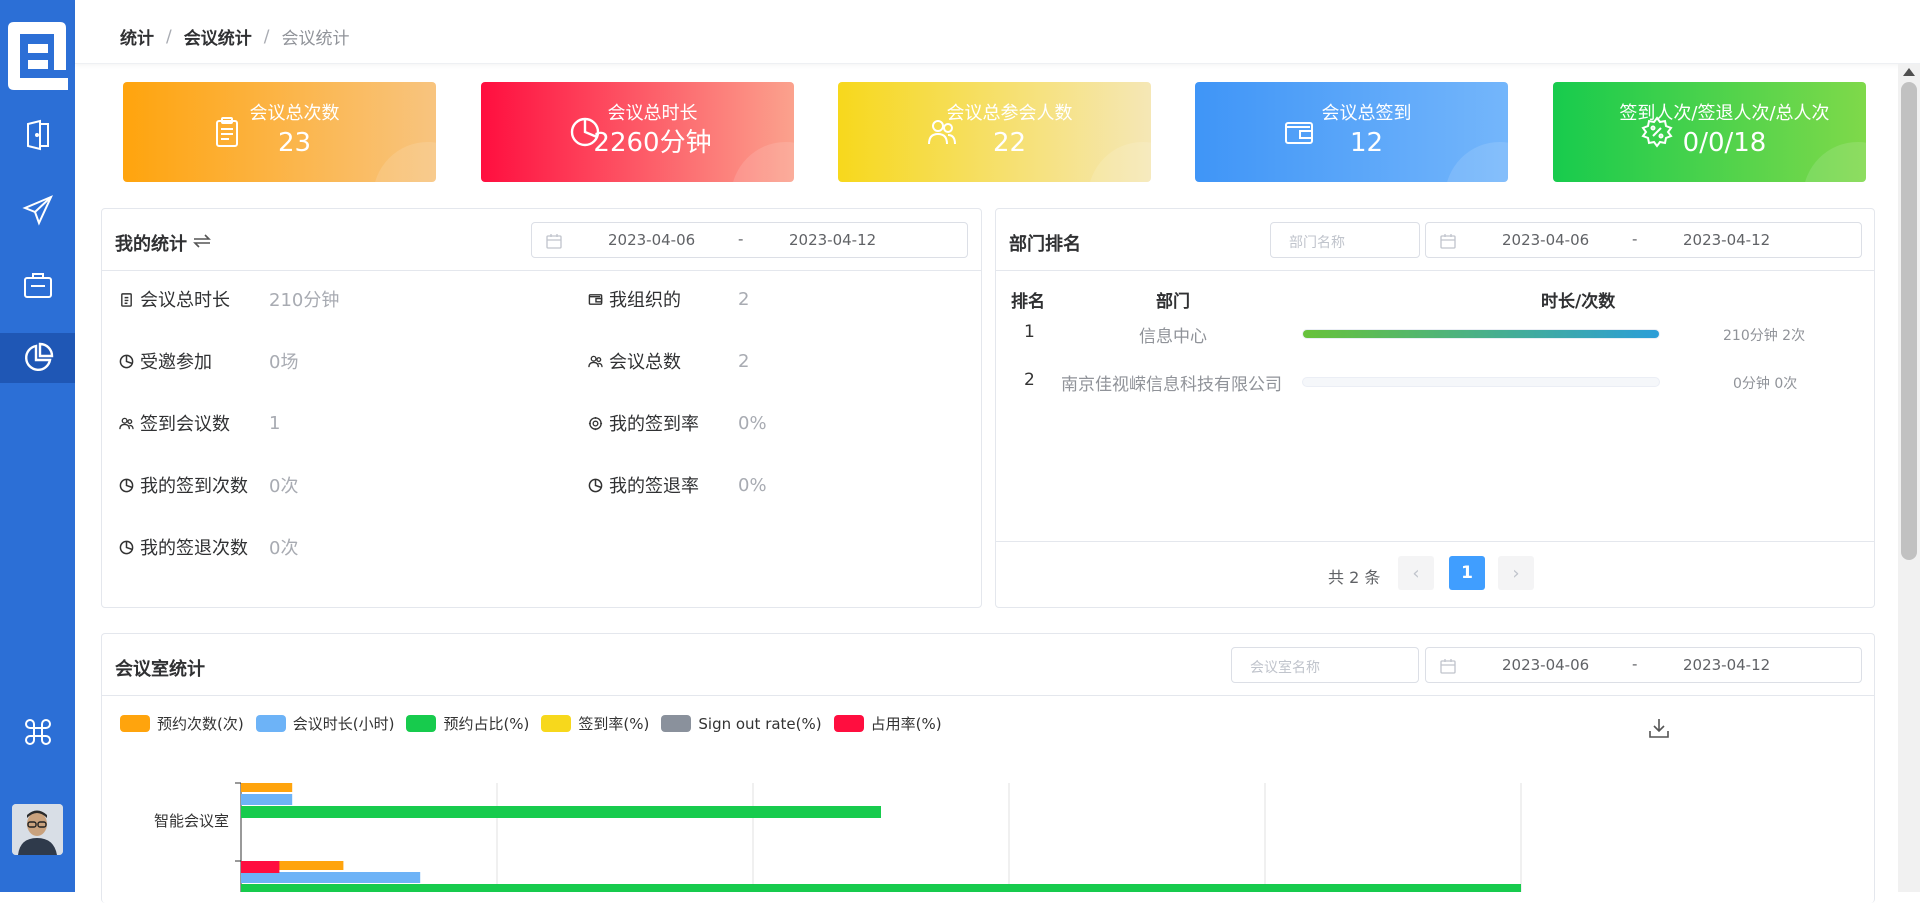 Image resolution: width=1920 pixels, height=903 pixels. Describe the element at coordinates (1029, 332) in the screenshot. I see `rank-number: 1` at that location.